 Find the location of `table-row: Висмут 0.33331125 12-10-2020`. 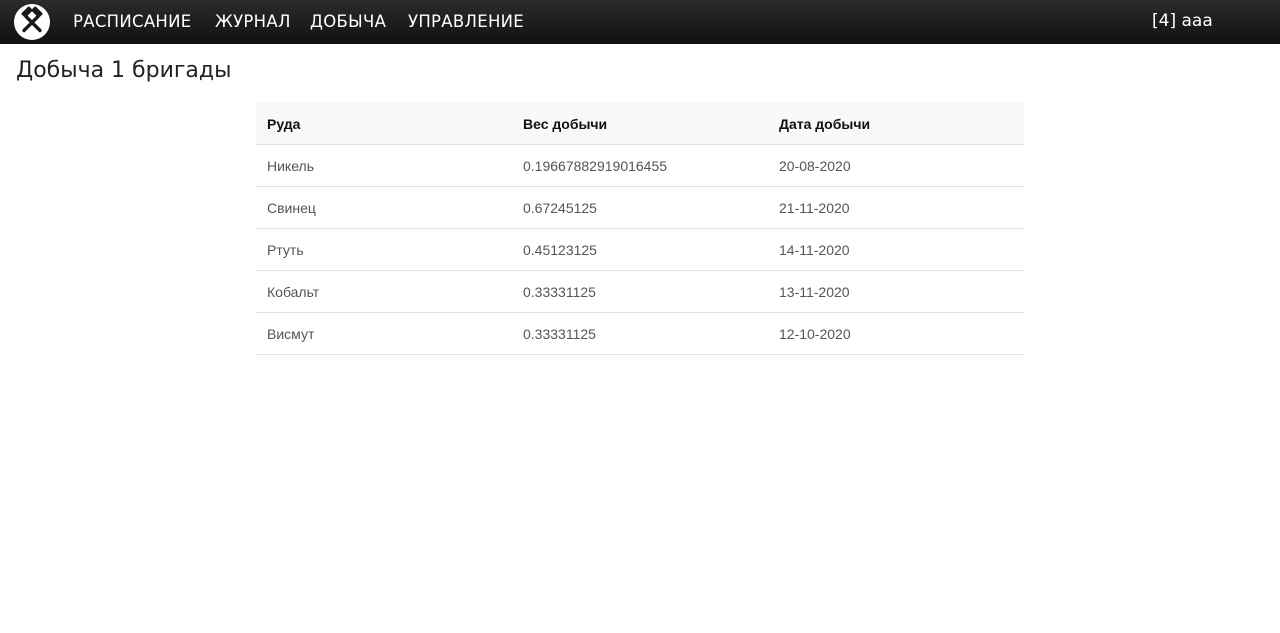

table-row: Висмут 0.33331125 12-10-2020 is located at coordinates (640, 333).